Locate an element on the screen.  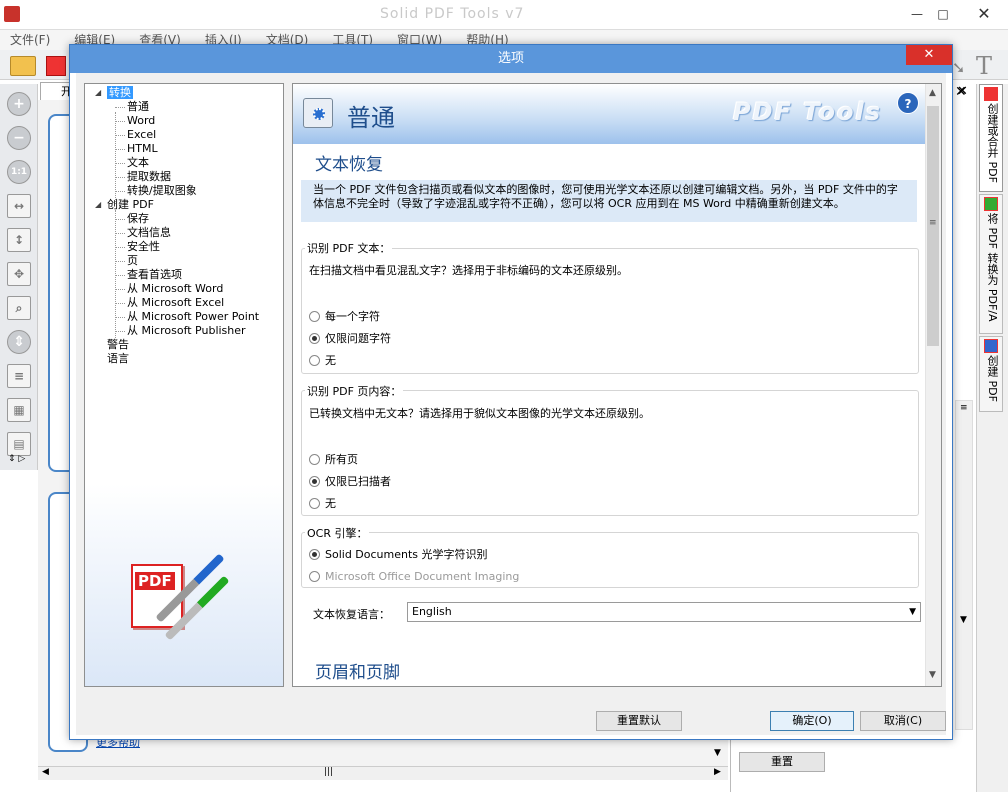
tree-item: 转换 is located at coordinates (120, 92).